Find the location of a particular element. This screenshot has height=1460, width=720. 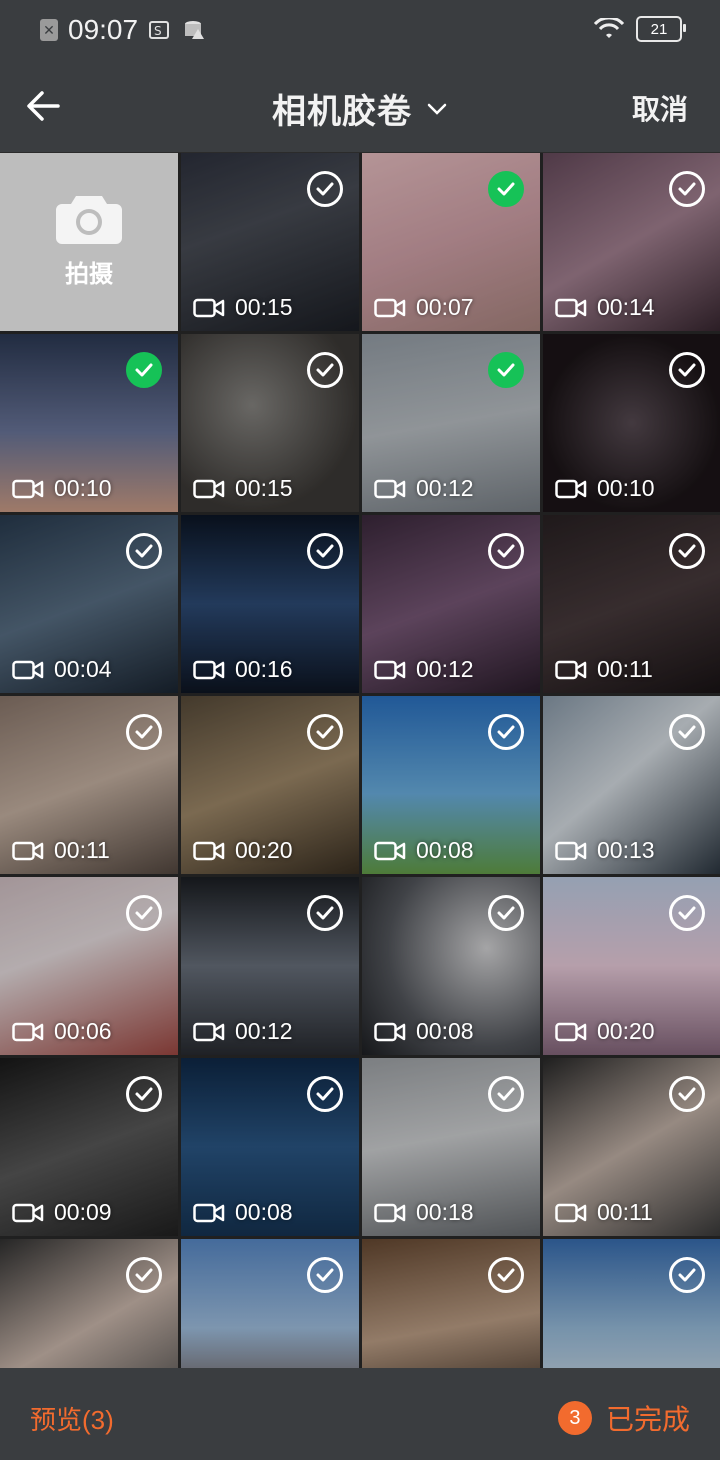

camera-capture-tile: 拍摄 is located at coordinates (89, 242).